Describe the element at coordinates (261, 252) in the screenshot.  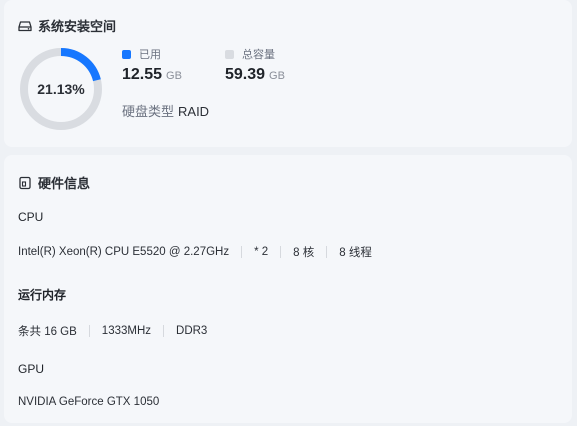
I see `cpu-count: * 2` at that location.